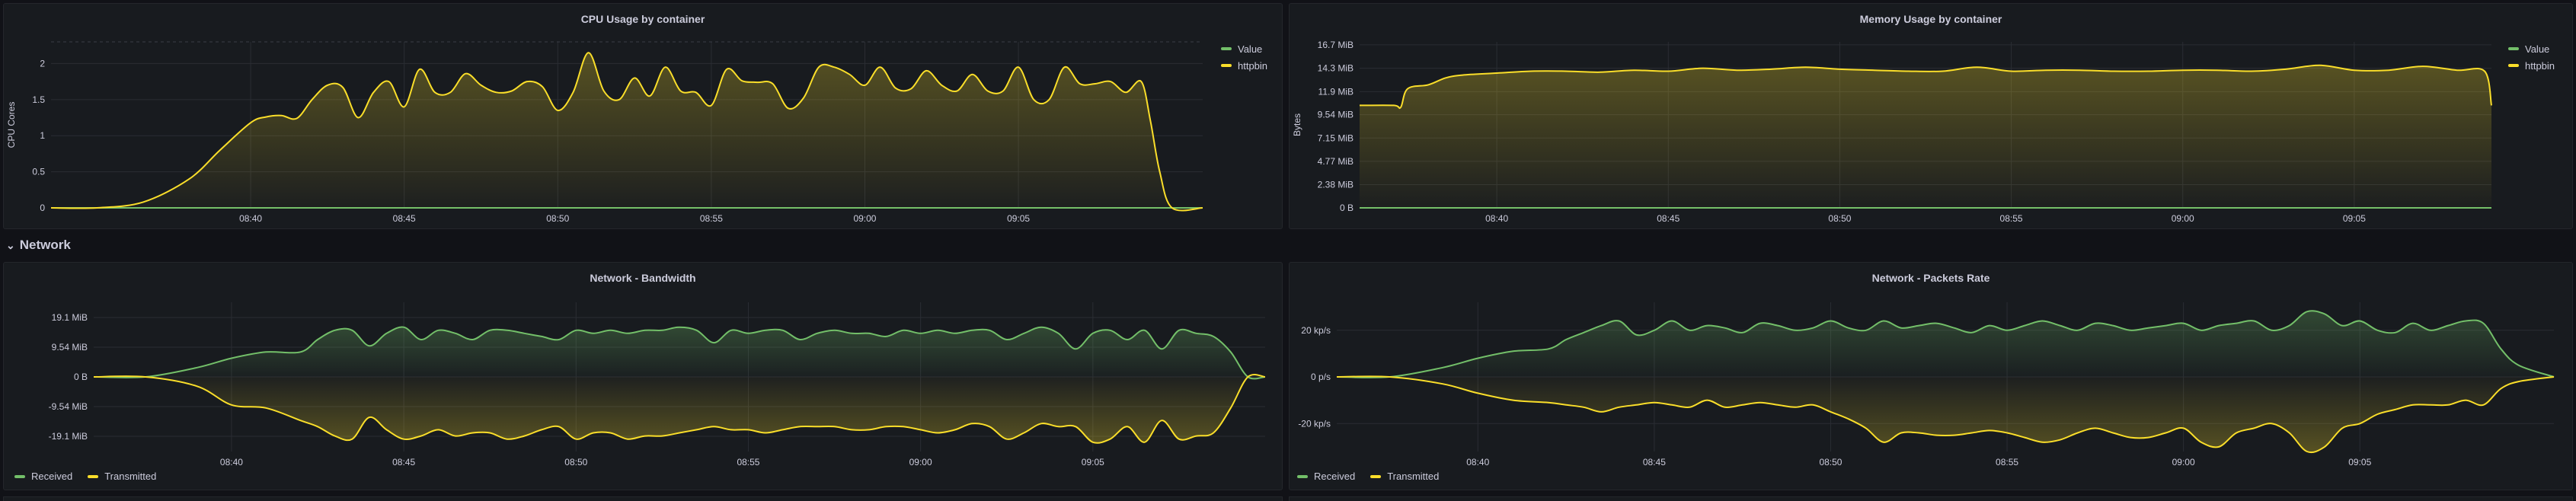 The height and width of the screenshot is (501, 2576). I want to click on y-tick-label: 20 kp/s, so click(1316, 330).